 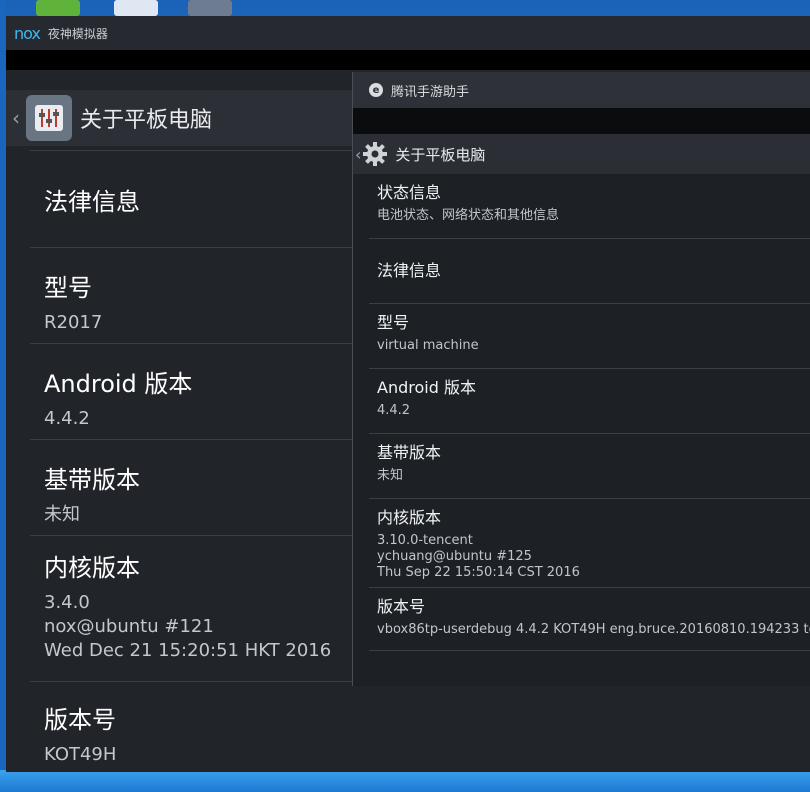 I want to click on gear-icon, so click(x=375, y=154).